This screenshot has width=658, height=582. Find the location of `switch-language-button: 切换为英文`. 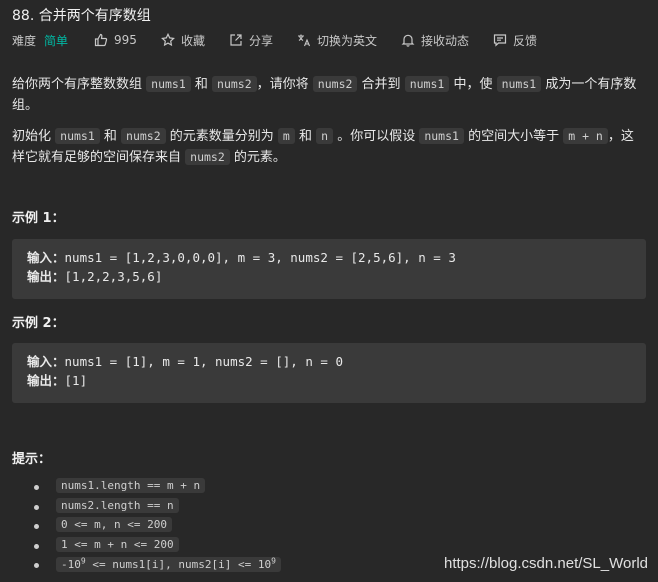

switch-language-button: 切换为英文 is located at coordinates (337, 40).